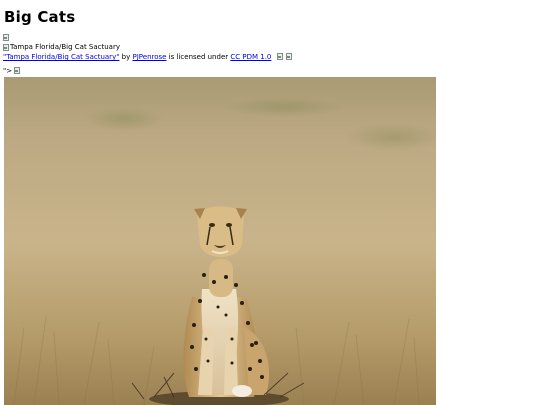 Image resolution: width=540 pixels, height=405 pixels. I want to click on license-link: CC PDM 1.0, so click(250, 57).